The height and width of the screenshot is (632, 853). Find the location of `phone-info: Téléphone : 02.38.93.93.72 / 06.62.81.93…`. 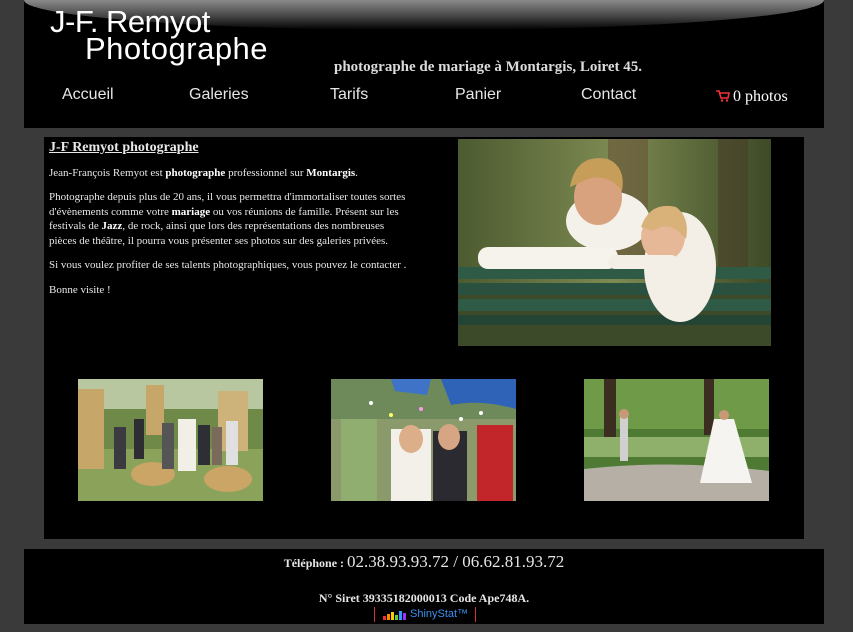

phone-info: Téléphone : 02.38.93.93.72 / 06.62.81.93… is located at coordinates (424, 562).